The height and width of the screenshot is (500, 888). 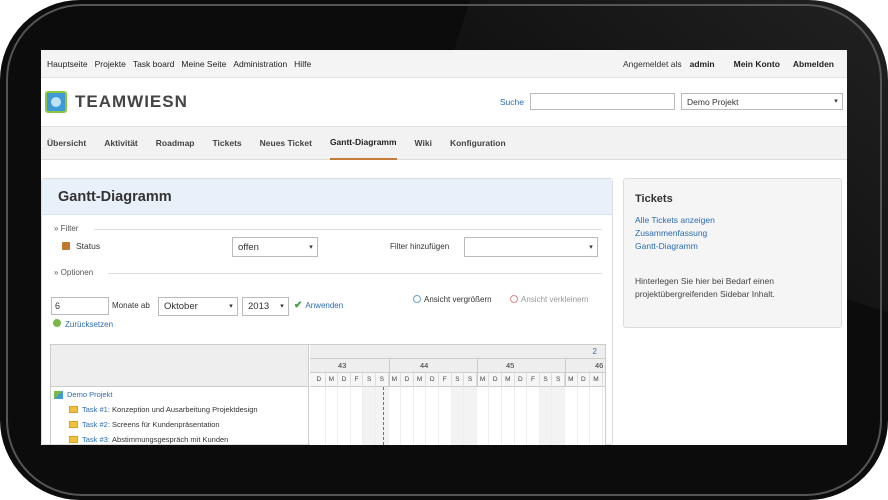 I want to click on months-input: 6, so click(x=80, y=306).